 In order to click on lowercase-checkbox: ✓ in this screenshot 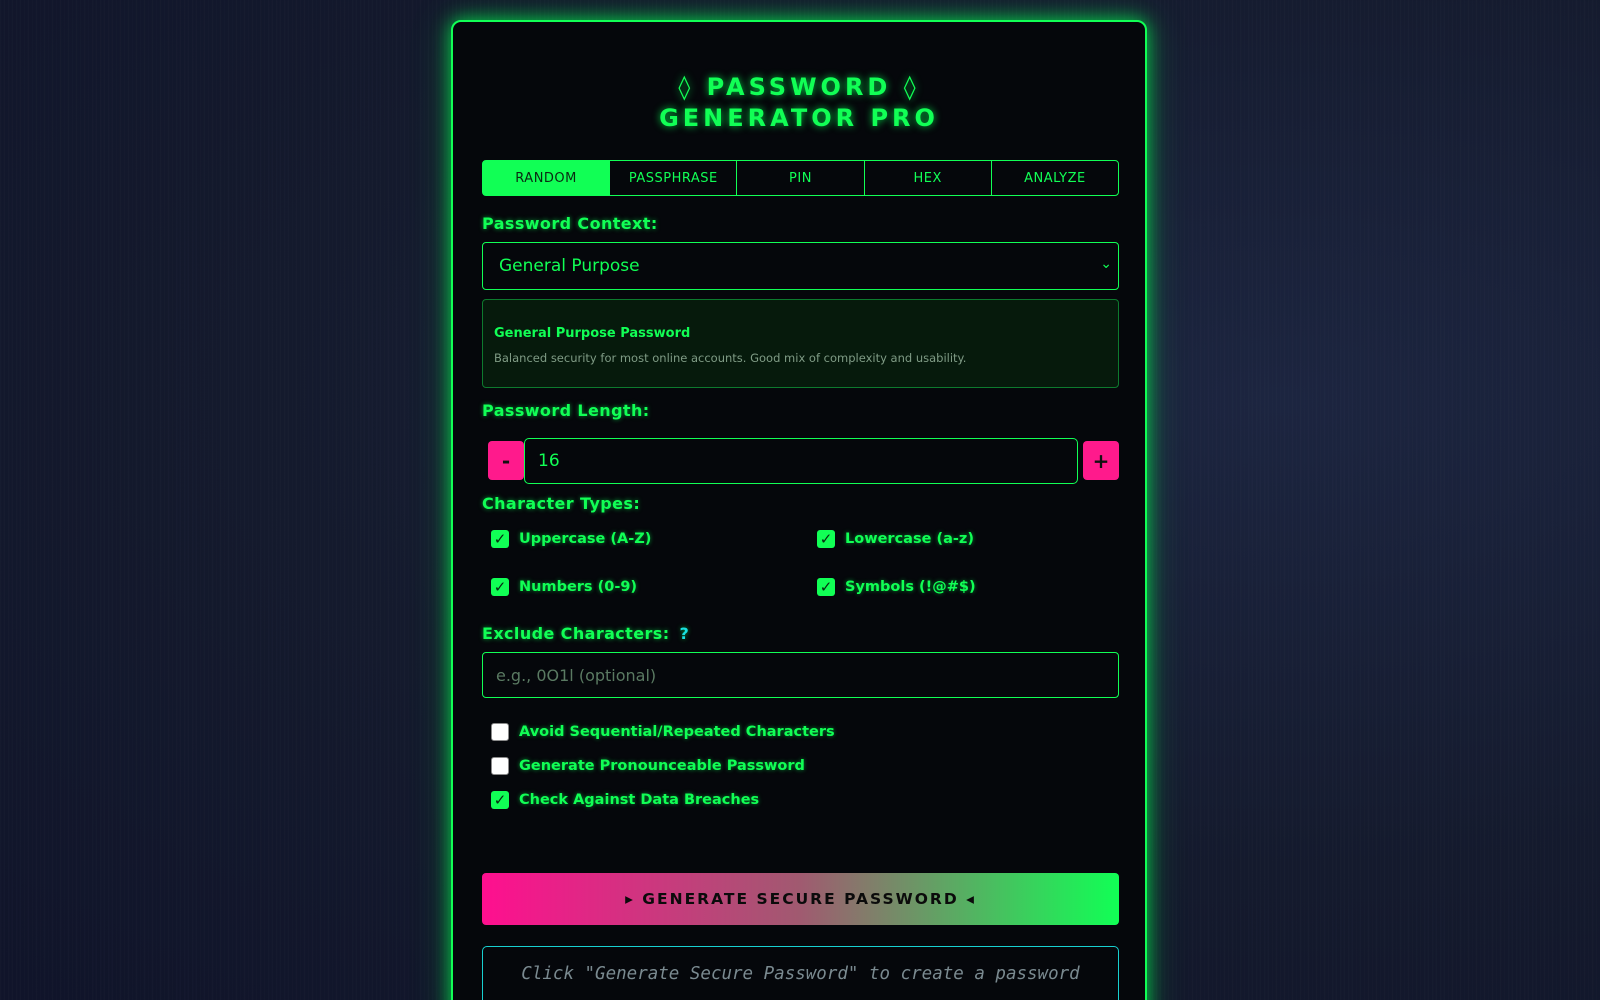, I will do `click(826, 539)`.